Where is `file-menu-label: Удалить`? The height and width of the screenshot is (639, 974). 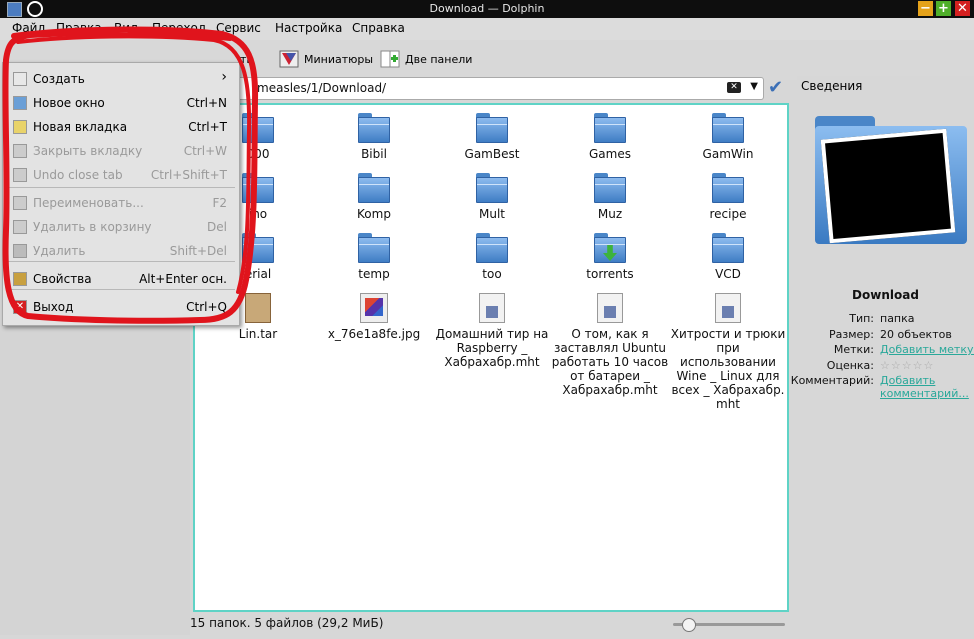
file-menu-label: Удалить is located at coordinates (59, 251).